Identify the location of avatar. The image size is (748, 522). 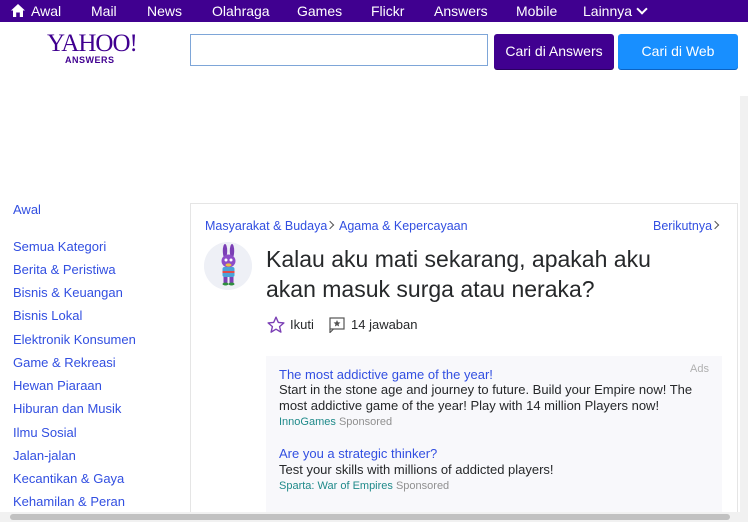
(228, 266).